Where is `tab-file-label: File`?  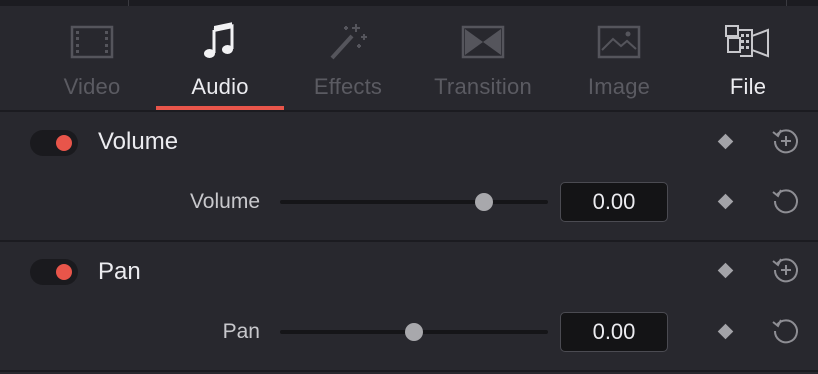
tab-file-label: File is located at coordinates (748, 86).